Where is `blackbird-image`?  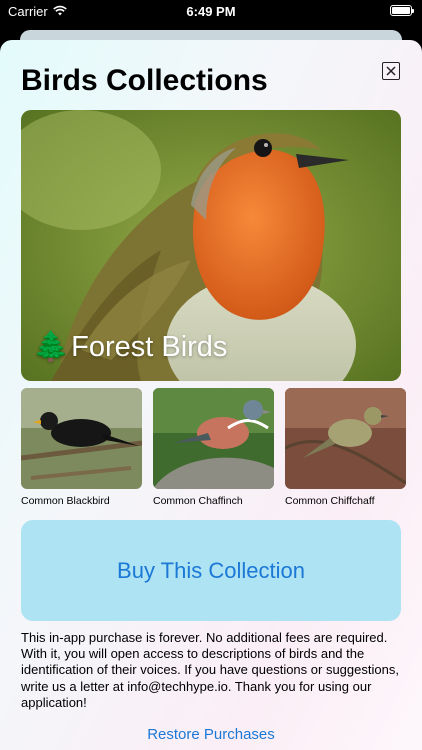 blackbird-image is located at coordinates (81, 438).